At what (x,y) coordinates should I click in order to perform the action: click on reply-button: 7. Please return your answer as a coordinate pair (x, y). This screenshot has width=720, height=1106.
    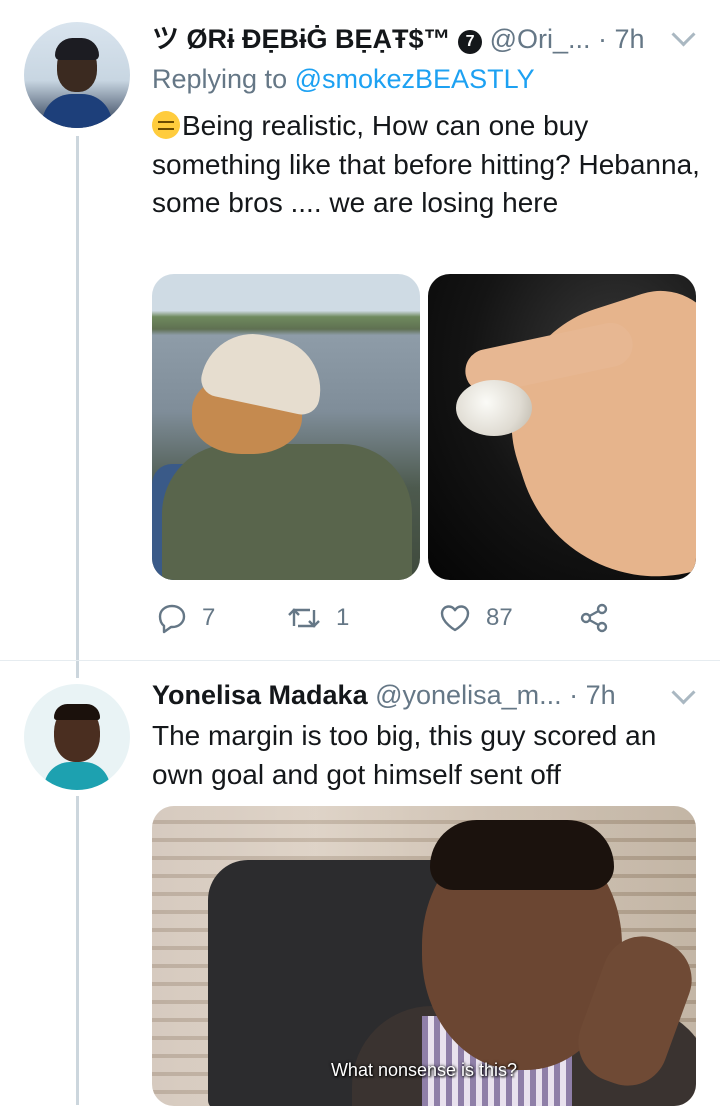
    Looking at the image, I should click on (185, 618).